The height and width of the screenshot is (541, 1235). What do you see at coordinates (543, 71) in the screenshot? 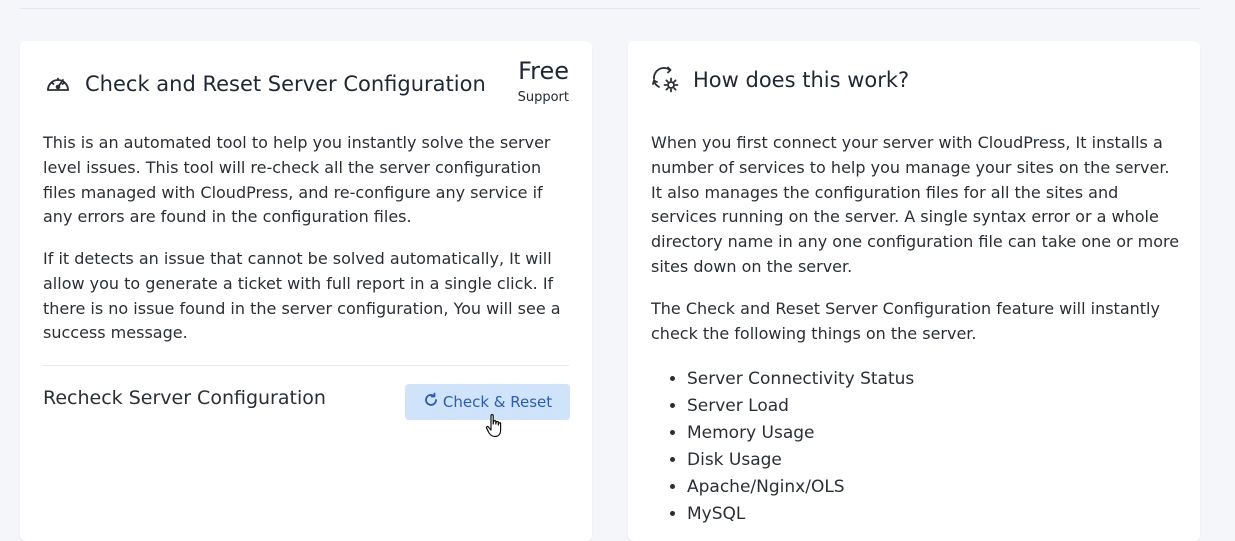
I see `plan-name: Free` at bounding box center [543, 71].